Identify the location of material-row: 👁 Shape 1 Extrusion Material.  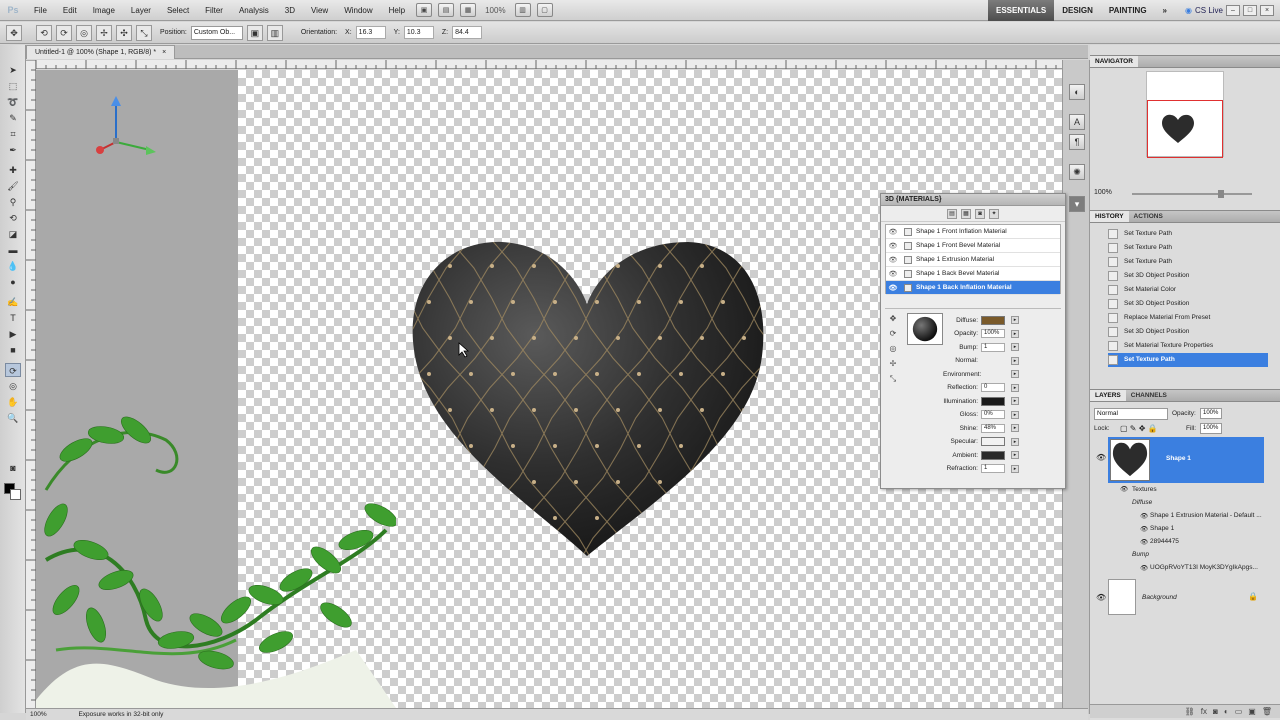
(973, 260).